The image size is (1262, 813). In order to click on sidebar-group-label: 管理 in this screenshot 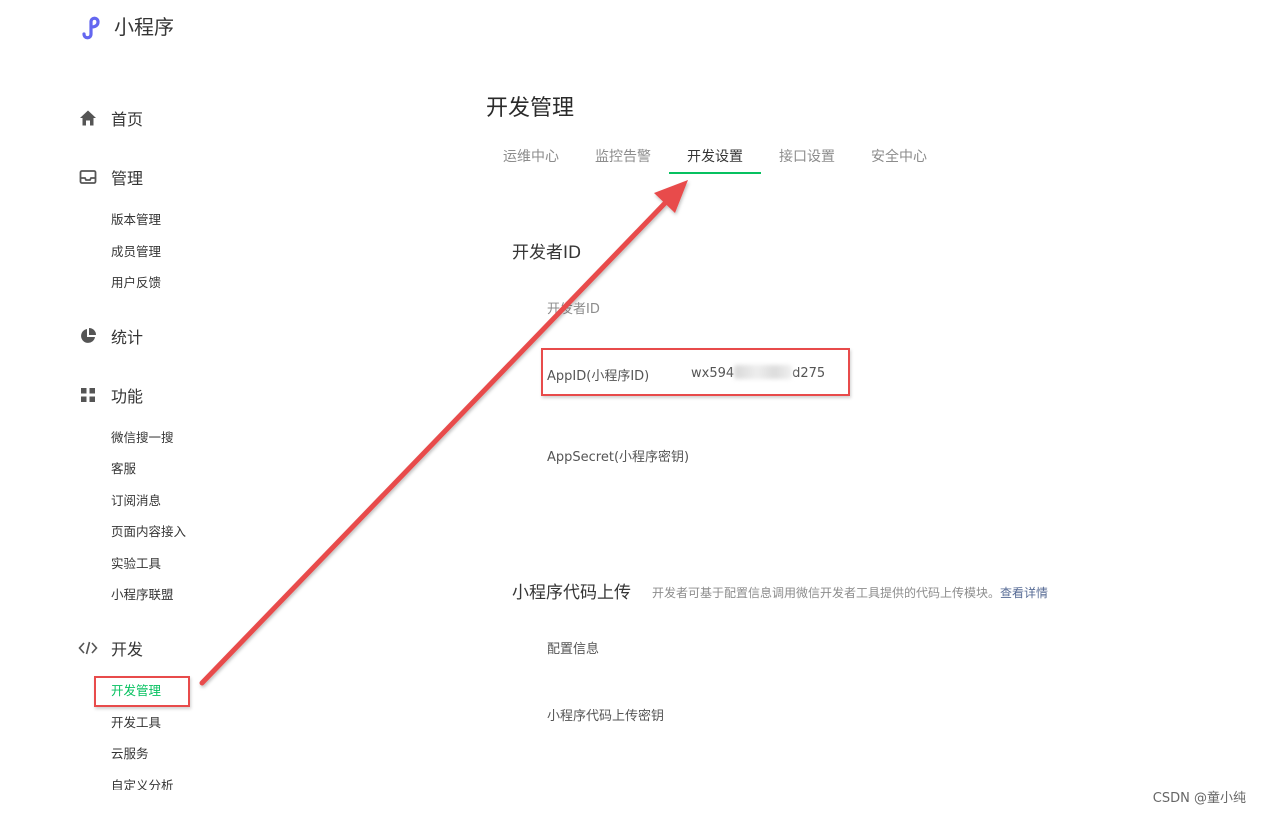, I will do `click(127, 178)`.